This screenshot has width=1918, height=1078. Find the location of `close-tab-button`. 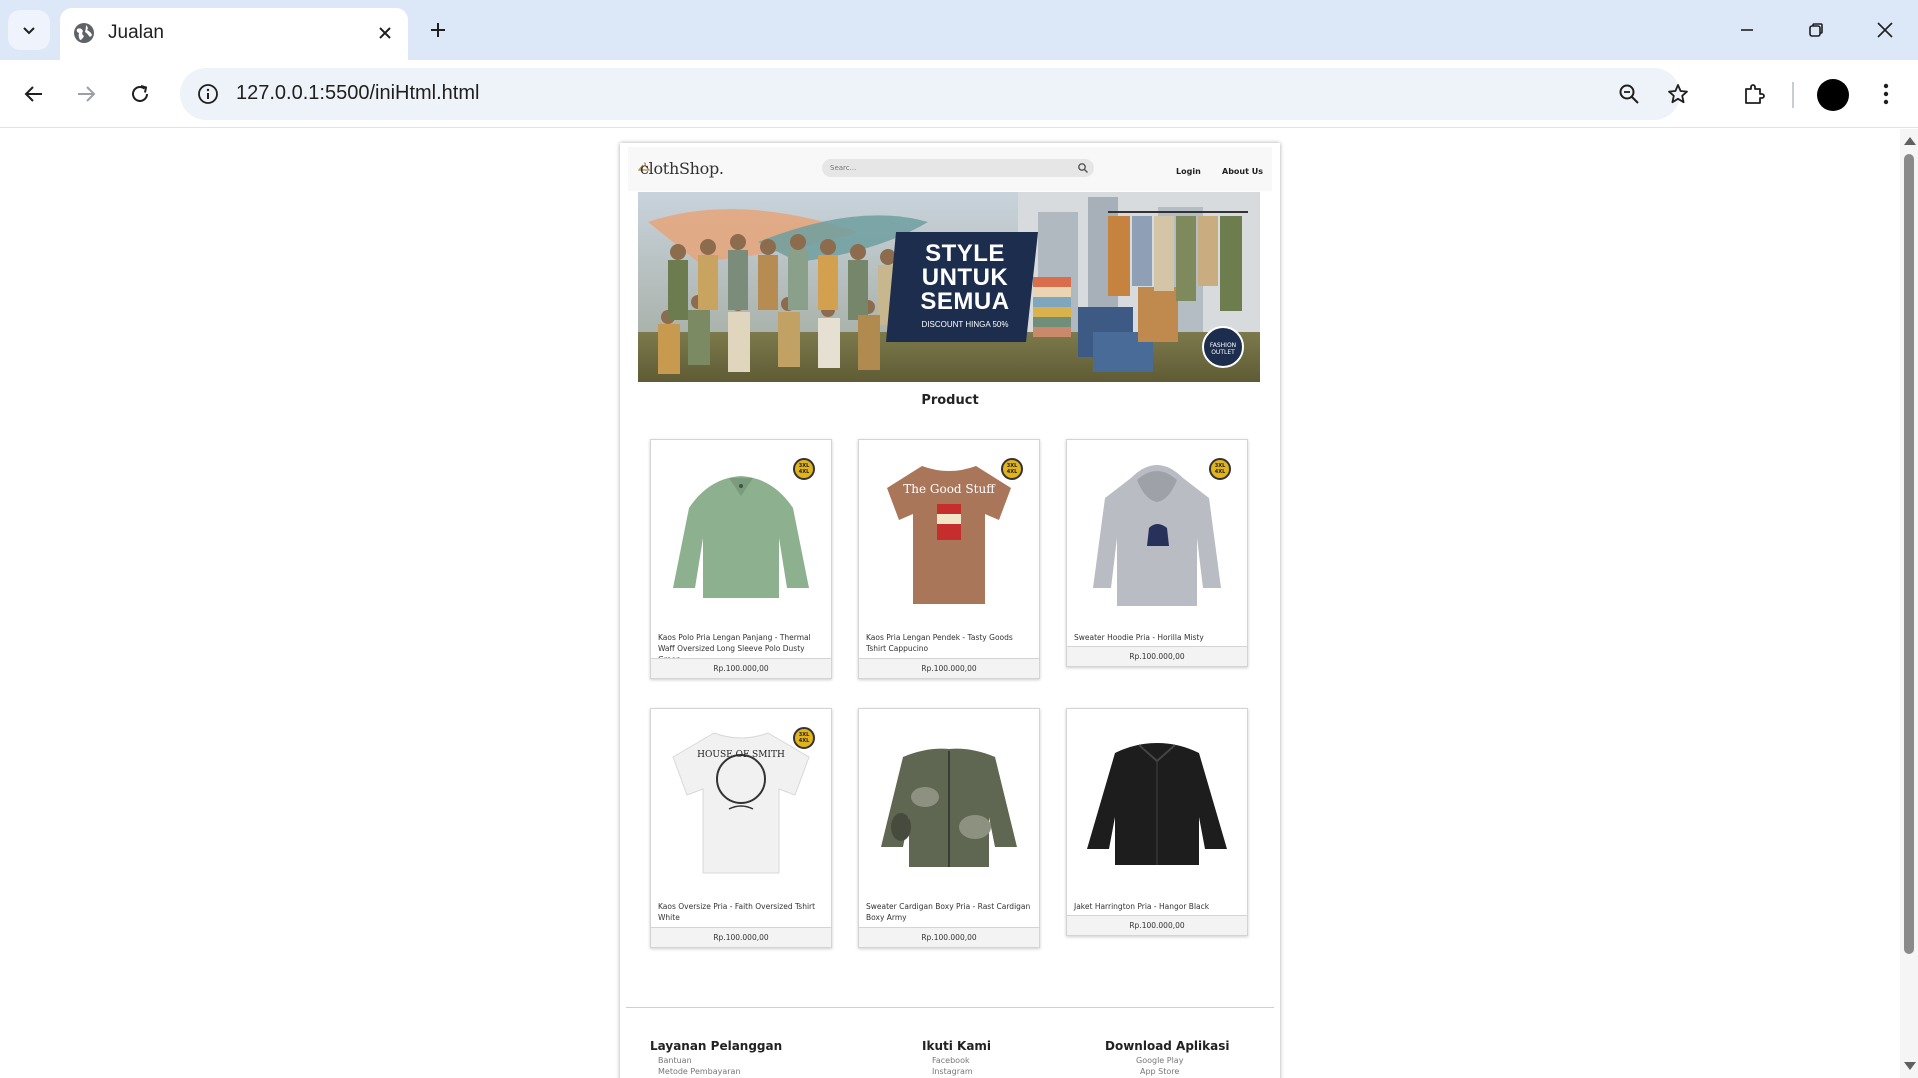

close-tab-button is located at coordinates (385, 33).